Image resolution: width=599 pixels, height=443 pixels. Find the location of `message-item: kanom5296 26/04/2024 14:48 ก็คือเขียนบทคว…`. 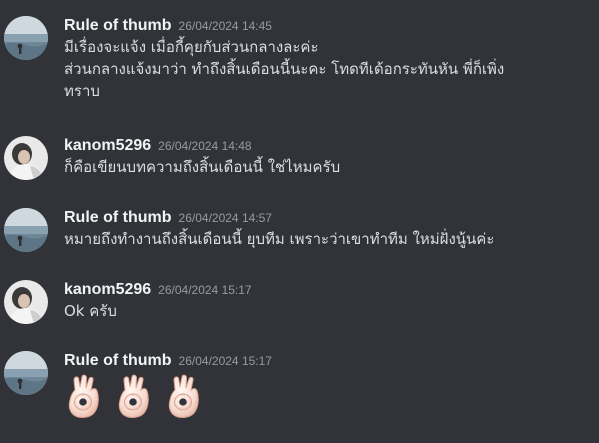

message-item: kanom5296 26/04/2024 14:48 ก็คือเขียนบทคว… is located at coordinates (299, 157).